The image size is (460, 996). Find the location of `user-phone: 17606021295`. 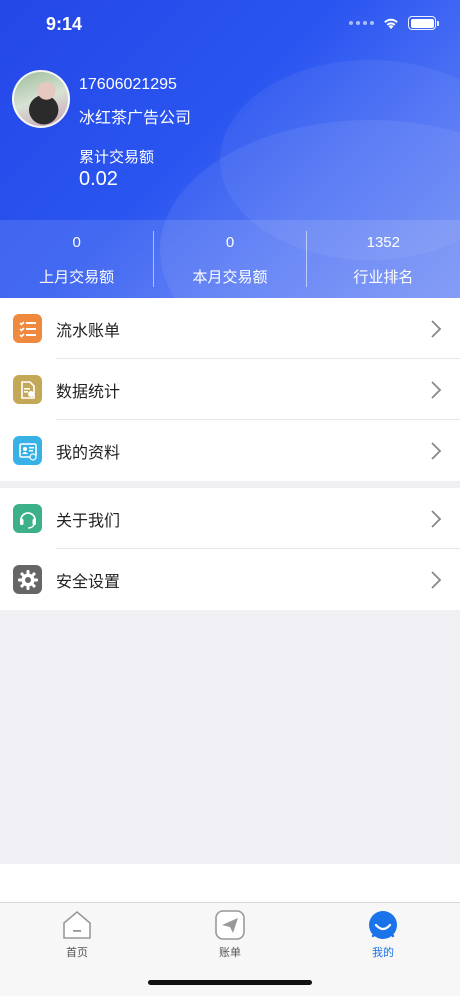

user-phone: 17606021295 is located at coordinates (128, 84).